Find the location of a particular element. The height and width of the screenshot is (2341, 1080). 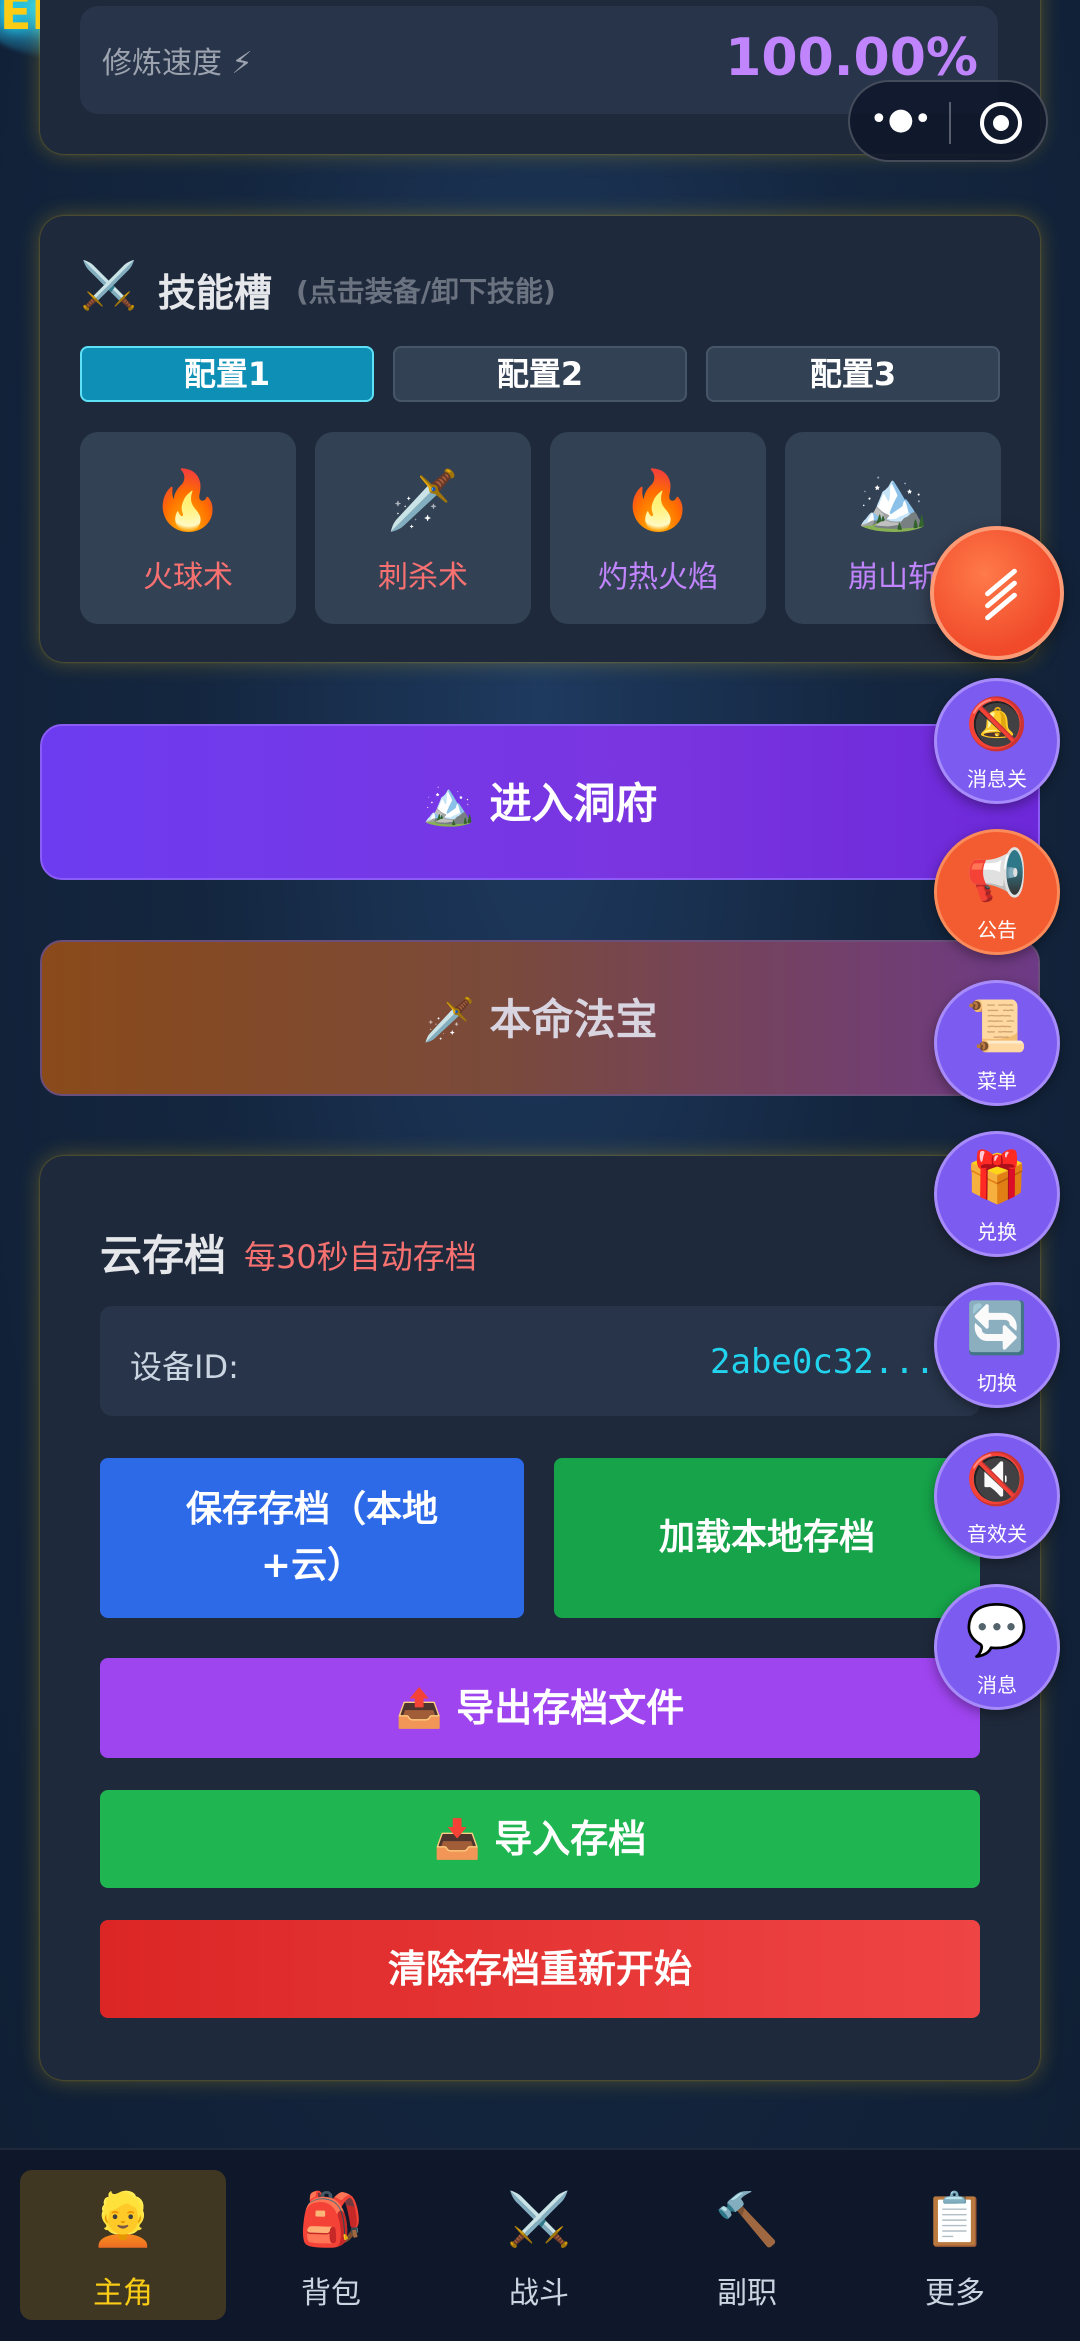

import-archive-button: 📥 导入存档 is located at coordinates (540, 1839).